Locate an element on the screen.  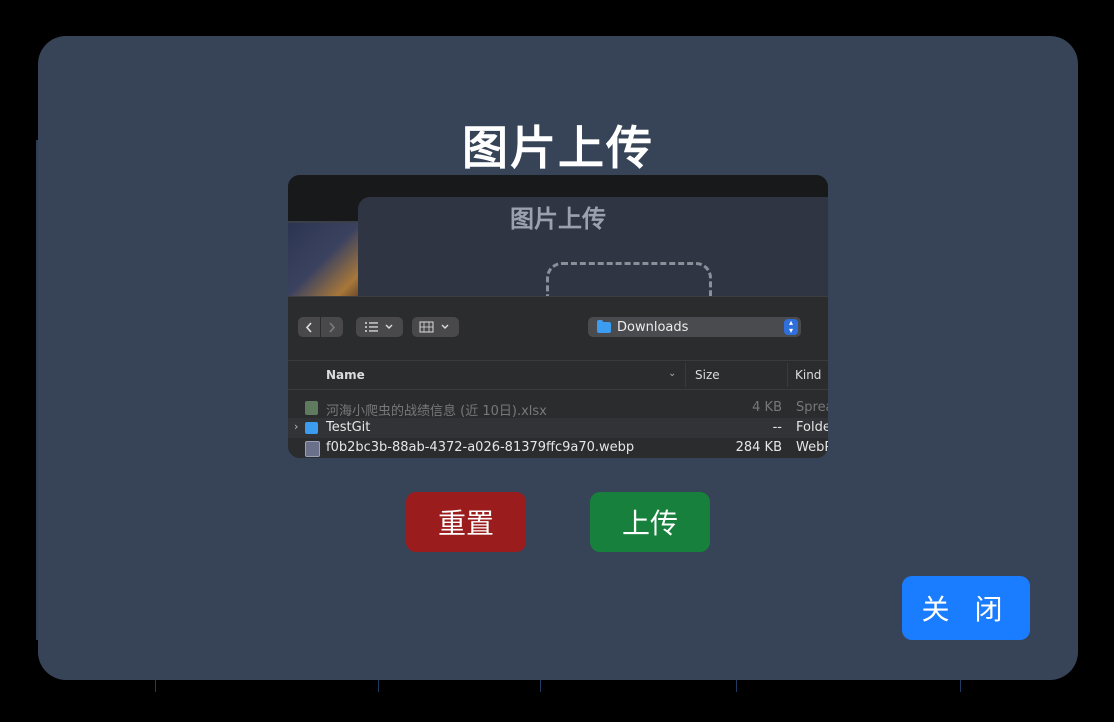
file-kind: Folde is located at coordinates (812, 427).